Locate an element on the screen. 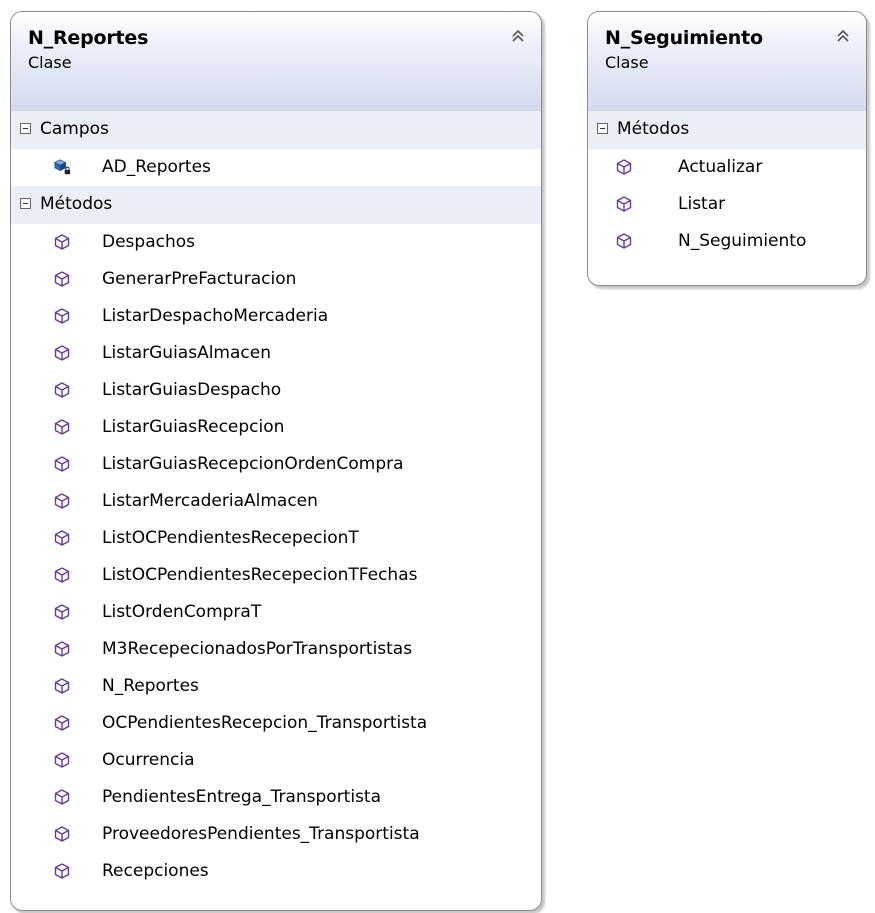 This screenshot has height=913, width=875. method-item: ListarGuiasDespacho is located at coordinates (276, 390).